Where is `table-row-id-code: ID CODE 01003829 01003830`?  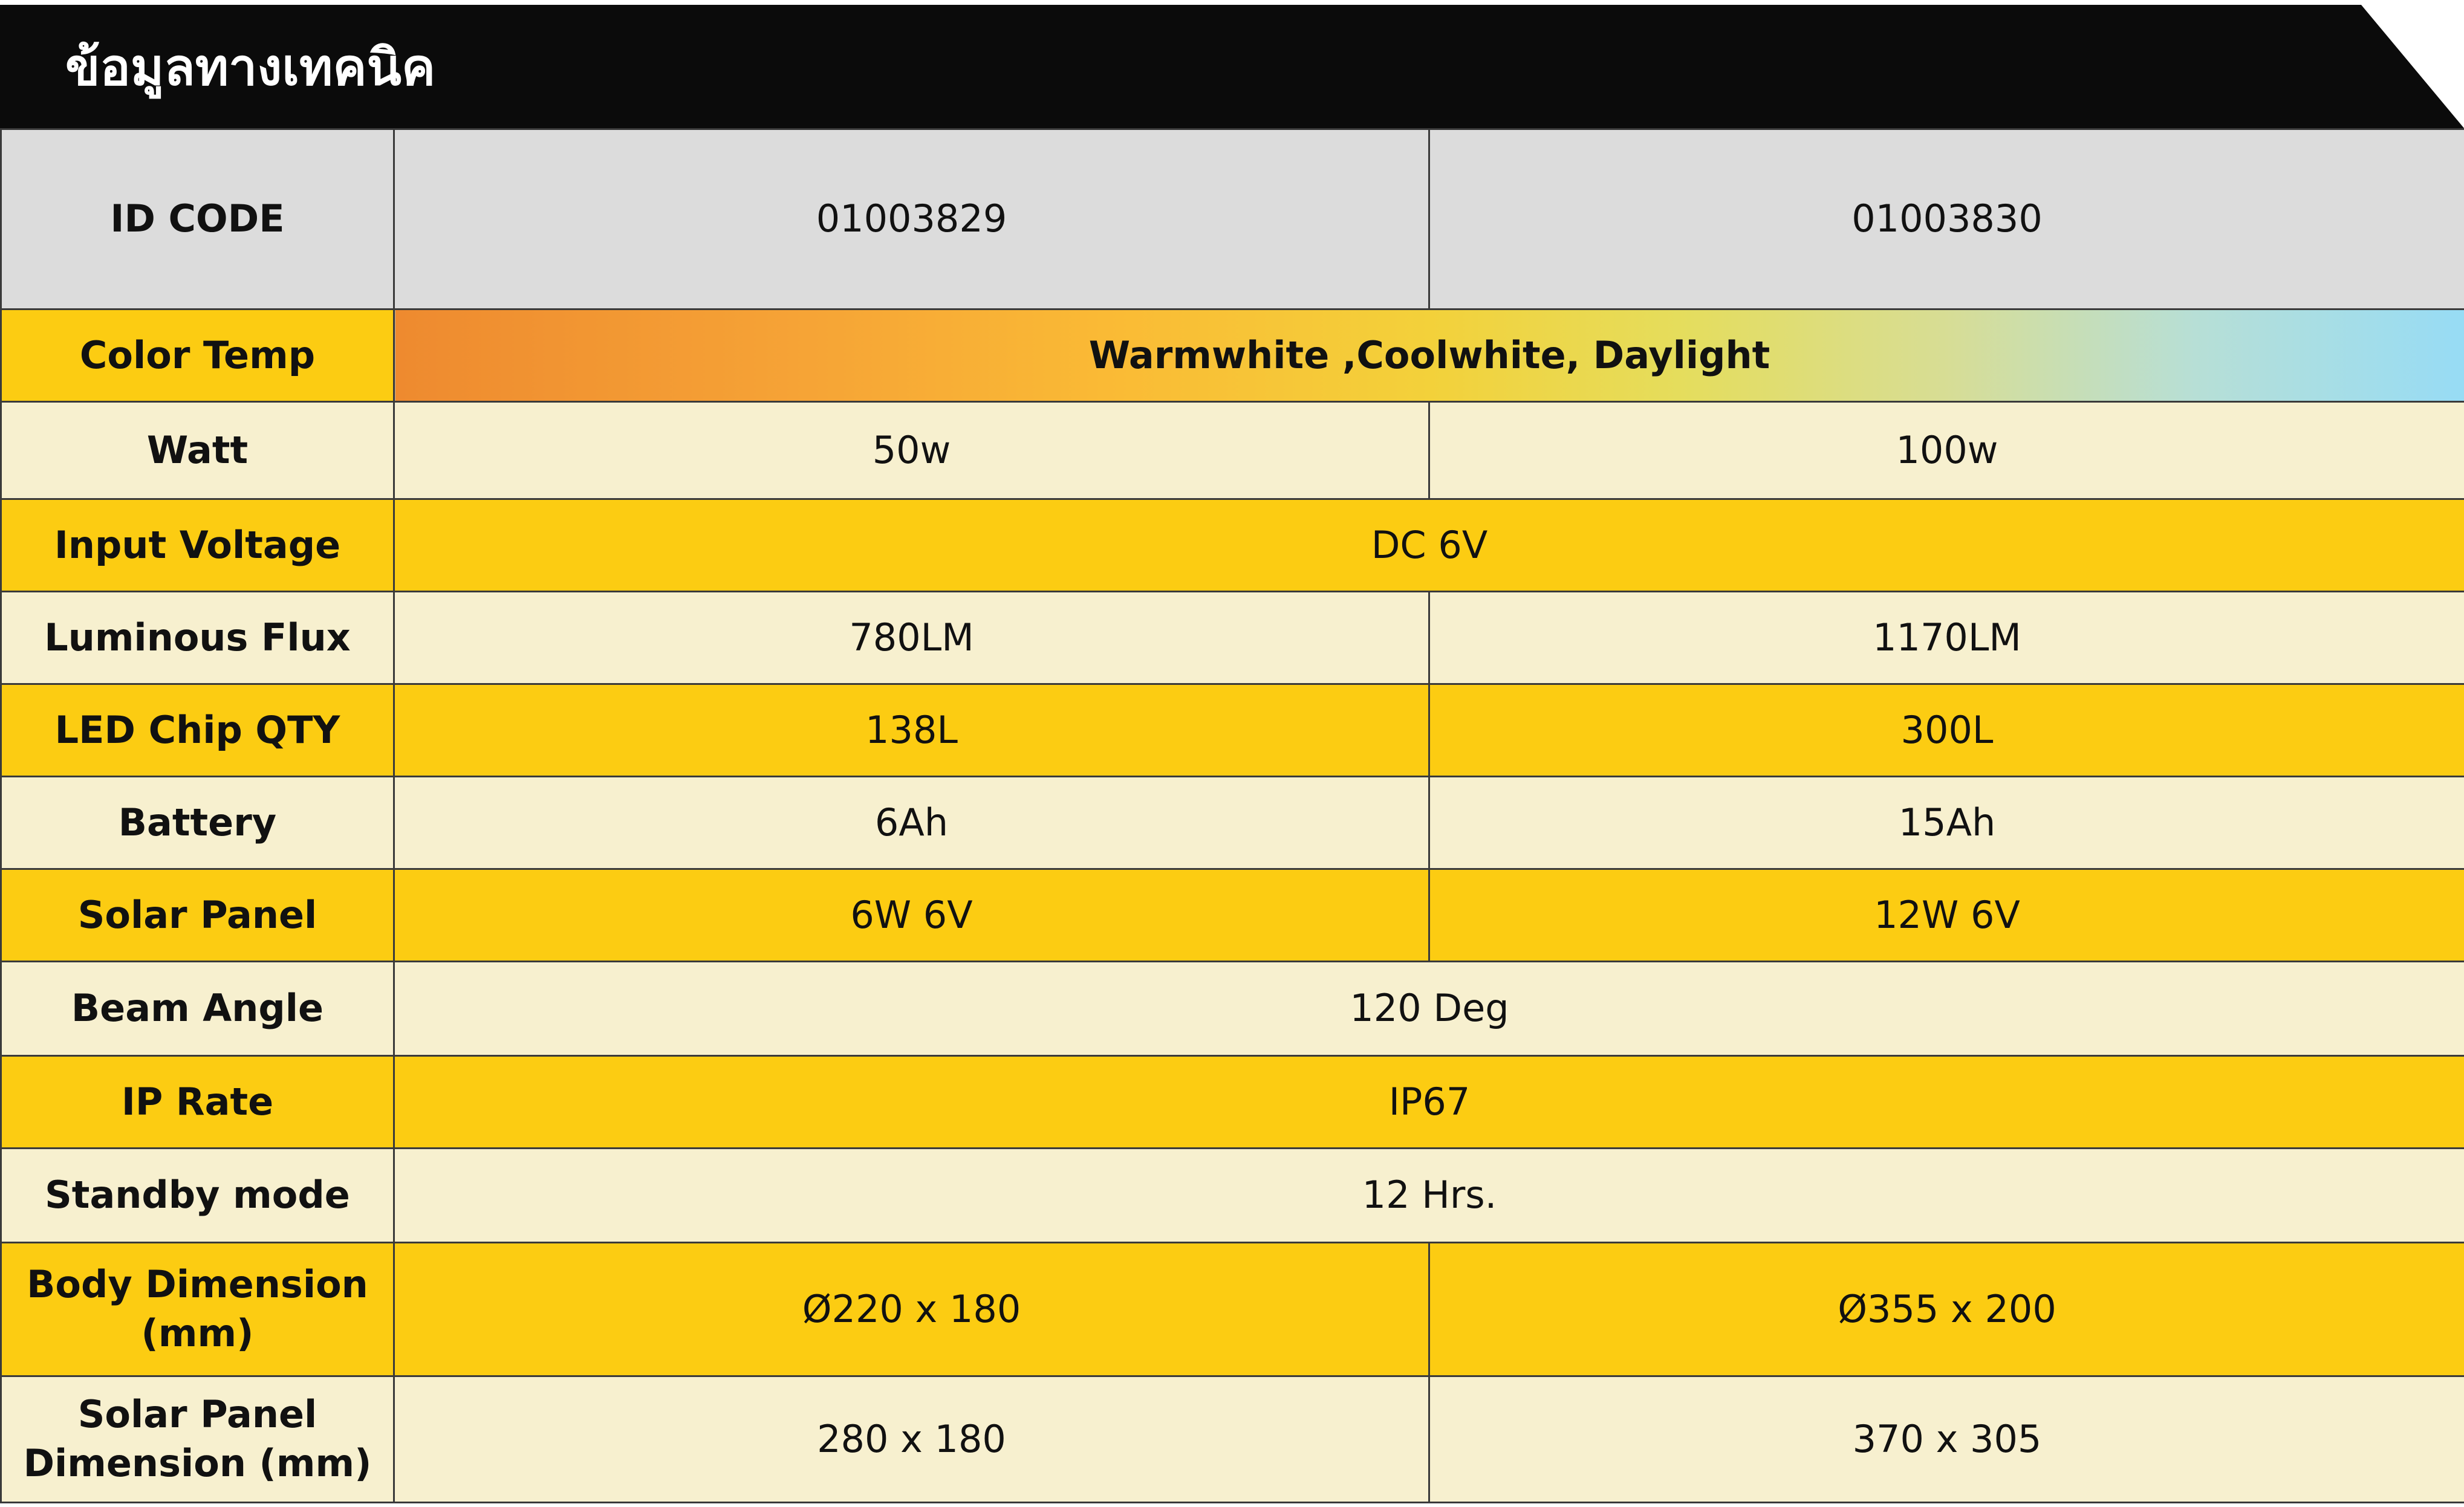 table-row-id-code: ID CODE 01003829 01003830 is located at coordinates (1232, 219).